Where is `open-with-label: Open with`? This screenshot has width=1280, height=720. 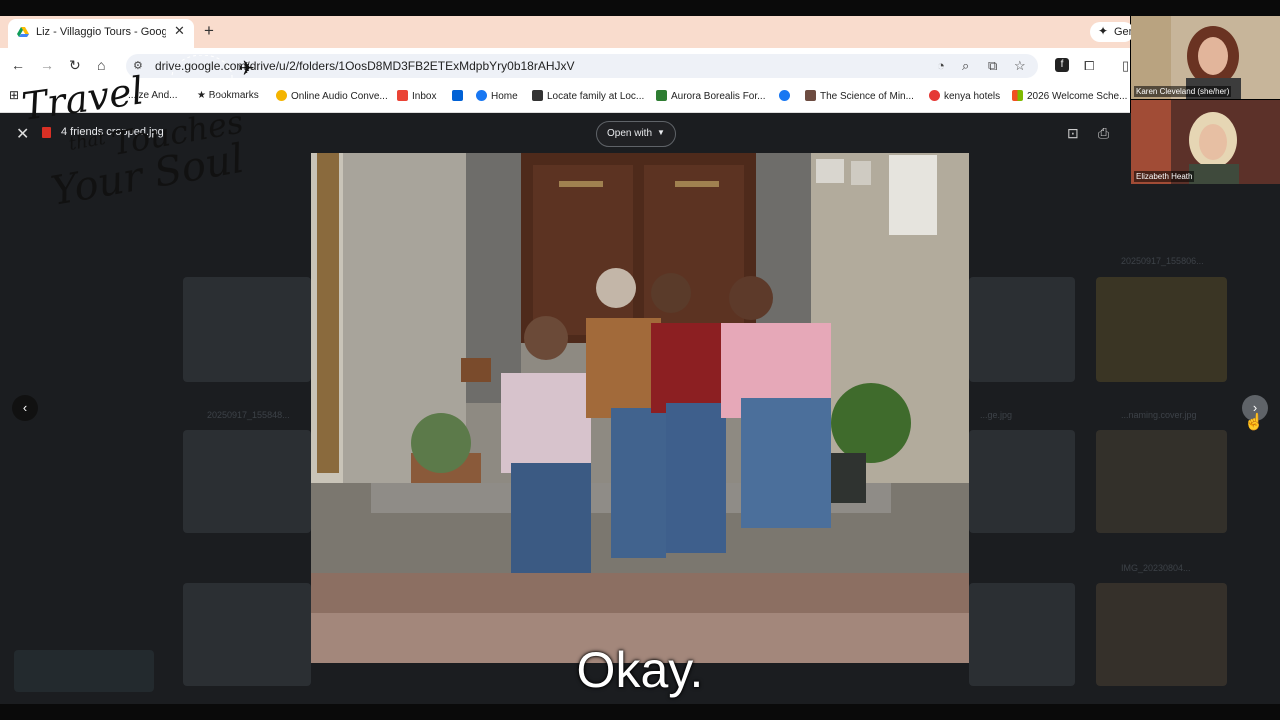 open-with-label: Open with is located at coordinates (630, 133).